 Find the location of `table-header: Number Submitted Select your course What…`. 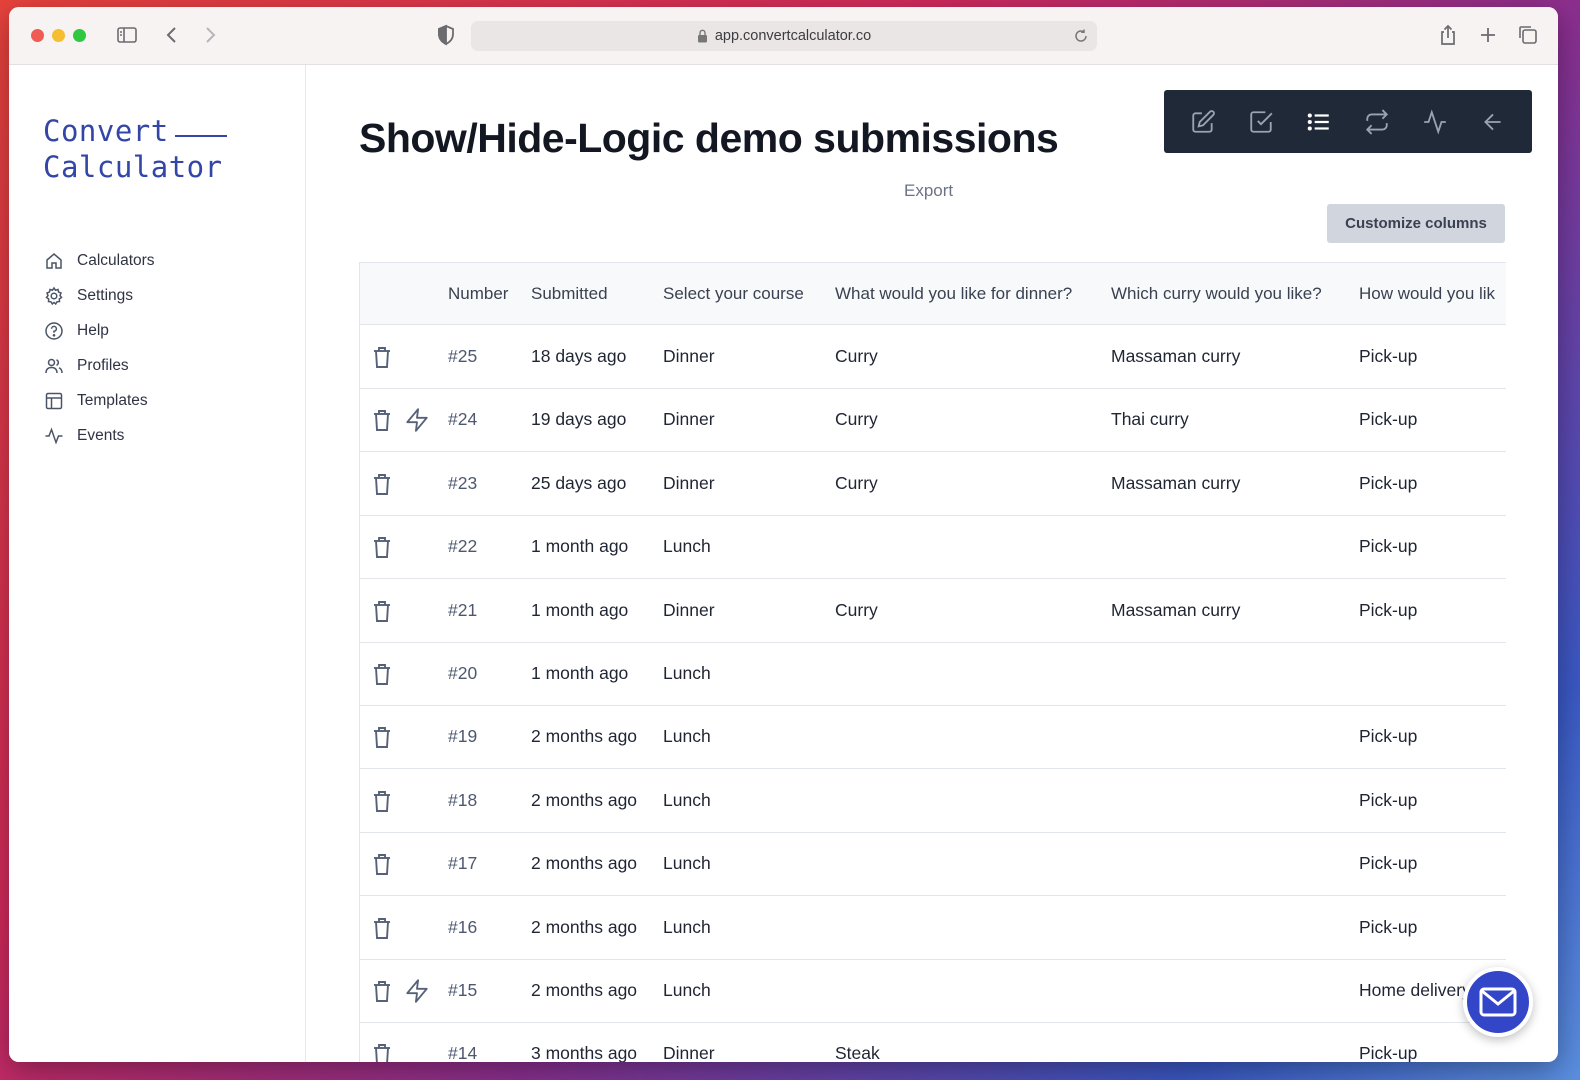

table-header: Number Submitted Select your course What… is located at coordinates (933, 294).